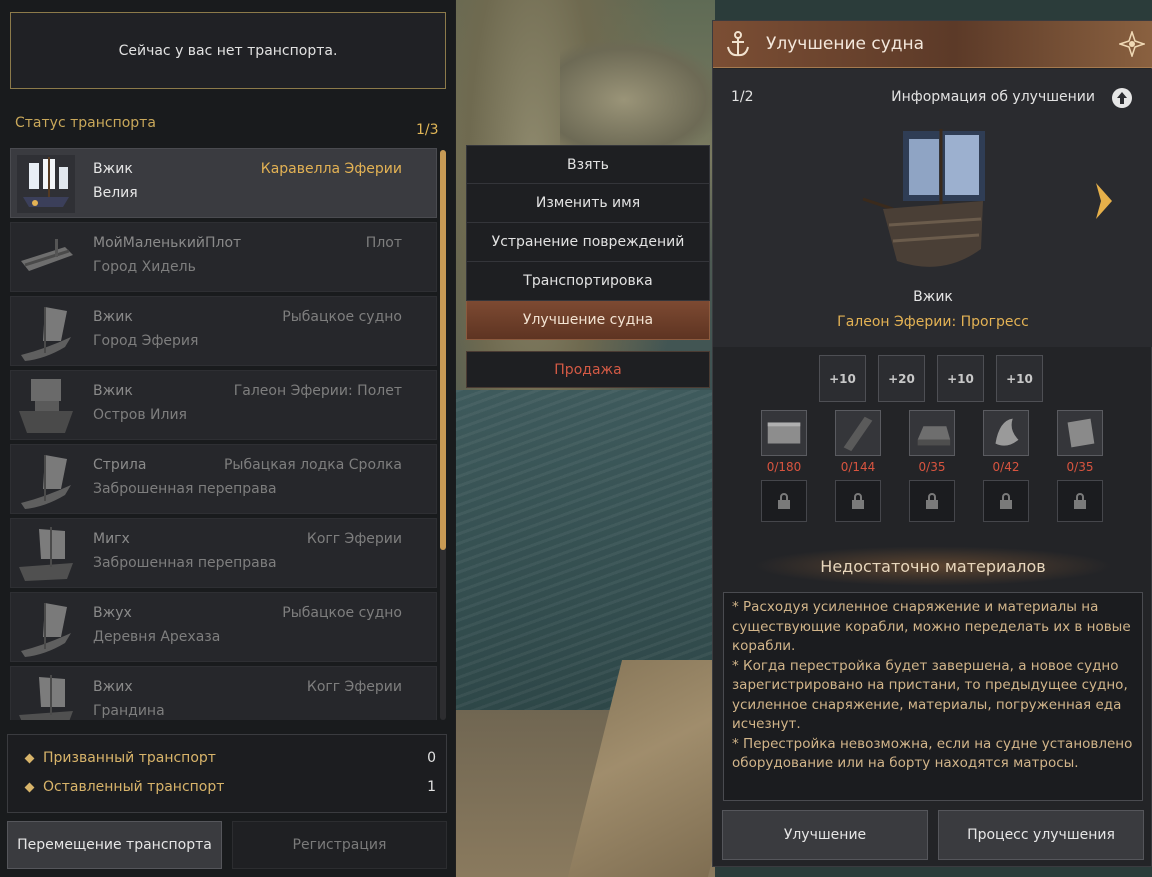  Describe the element at coordinates (339, 845) in the screenshot. I see `register-button: Регистрация` at that location.